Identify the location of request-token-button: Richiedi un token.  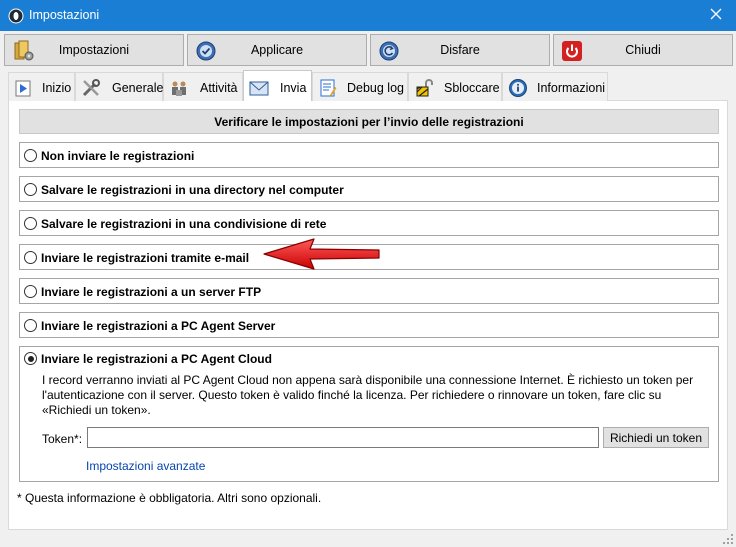
(656, 437).